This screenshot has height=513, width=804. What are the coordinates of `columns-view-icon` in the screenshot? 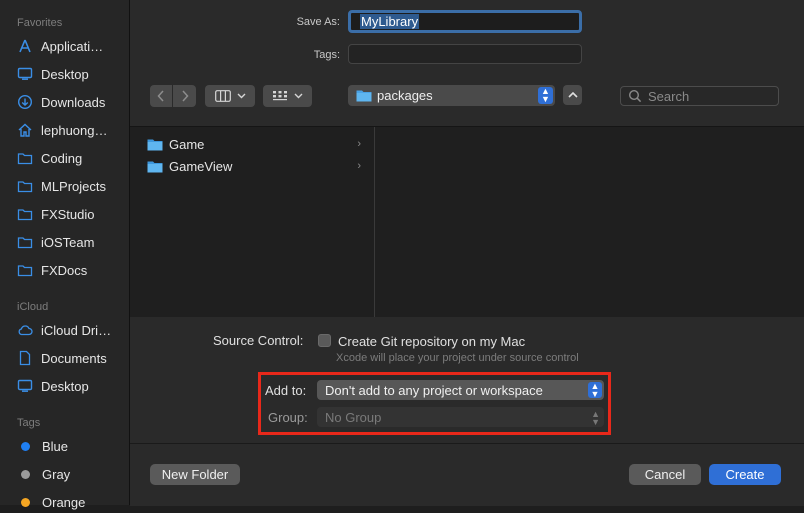 It's located at (222, 96).